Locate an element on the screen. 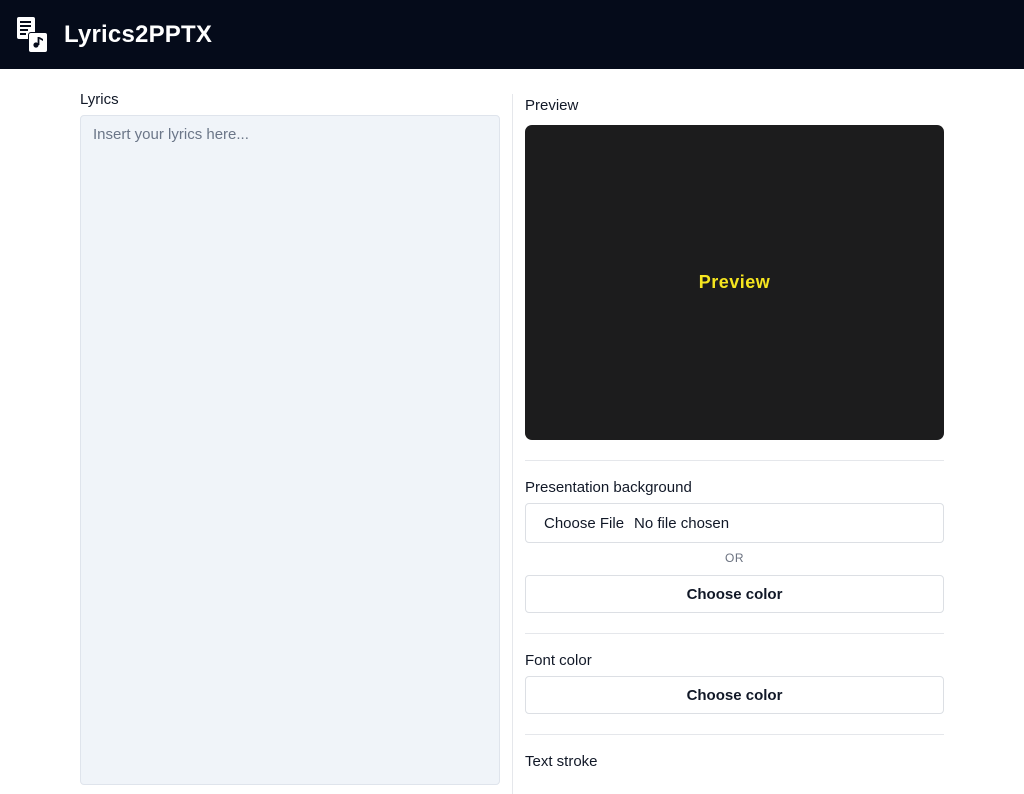 Image resolution: width=1024 pixels, height=794 pixels. background-file-input: Choose File No file chosen is located at coordinates (734, 523).